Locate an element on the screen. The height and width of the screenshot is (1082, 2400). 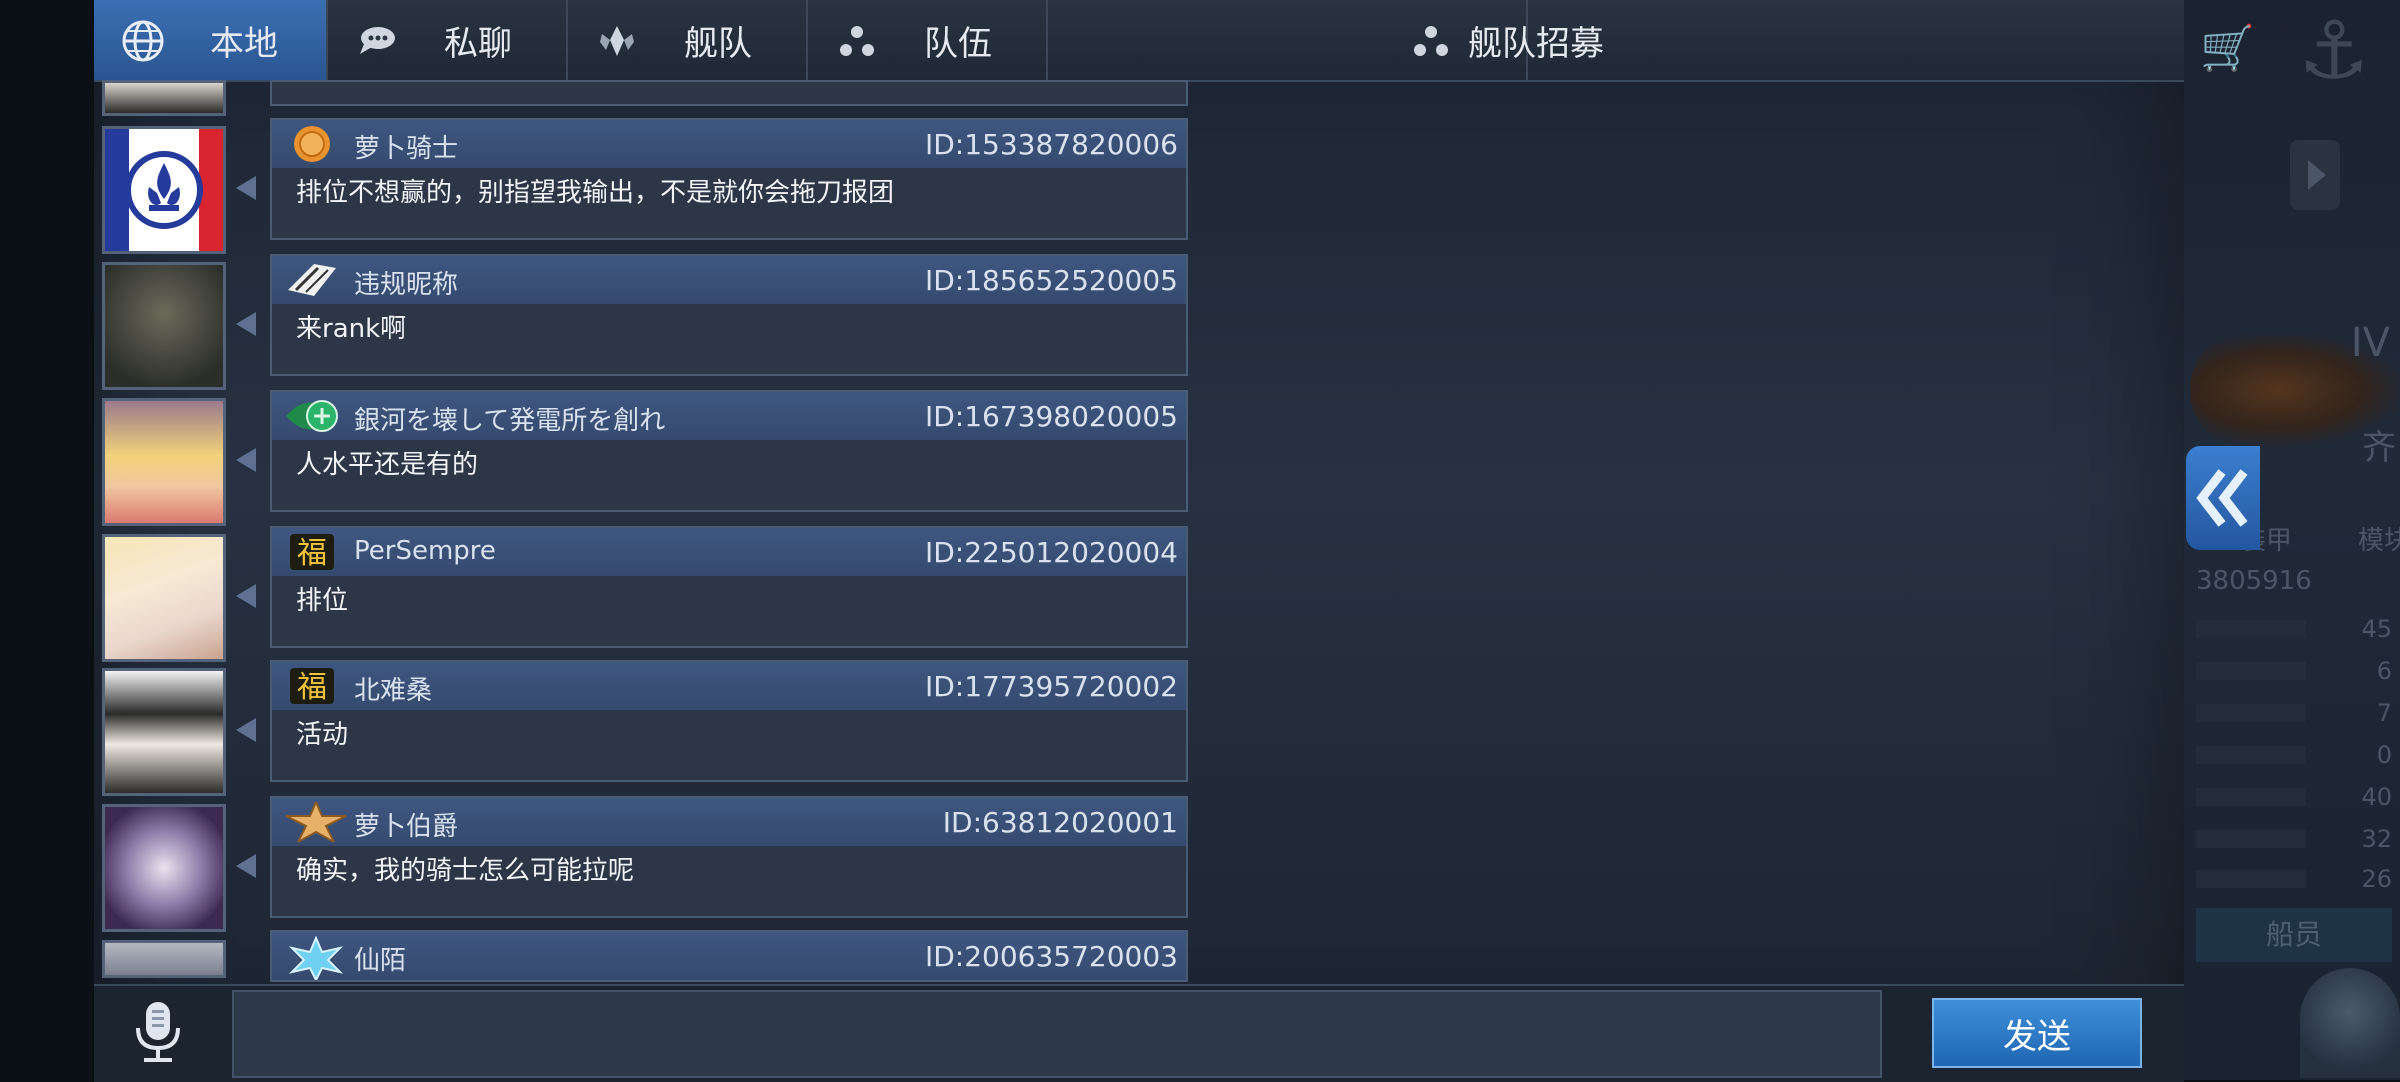
gold-star-badge is located at coordinates (315, 822).